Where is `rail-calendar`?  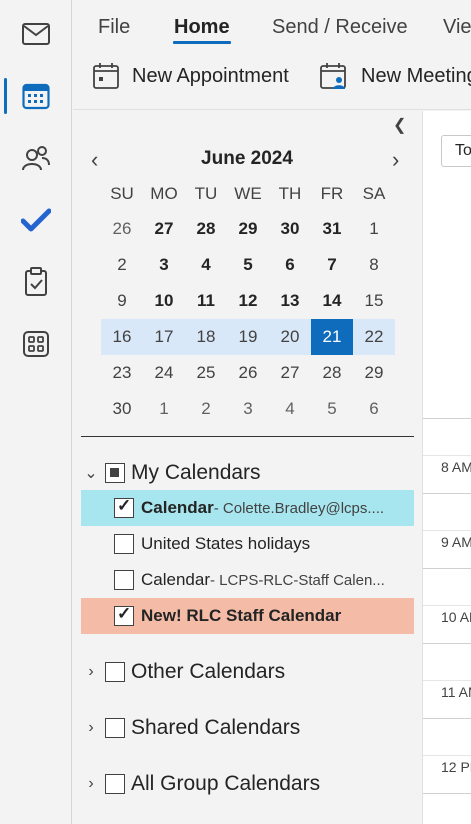
rail-calendar is located at coordinates (36, 96).